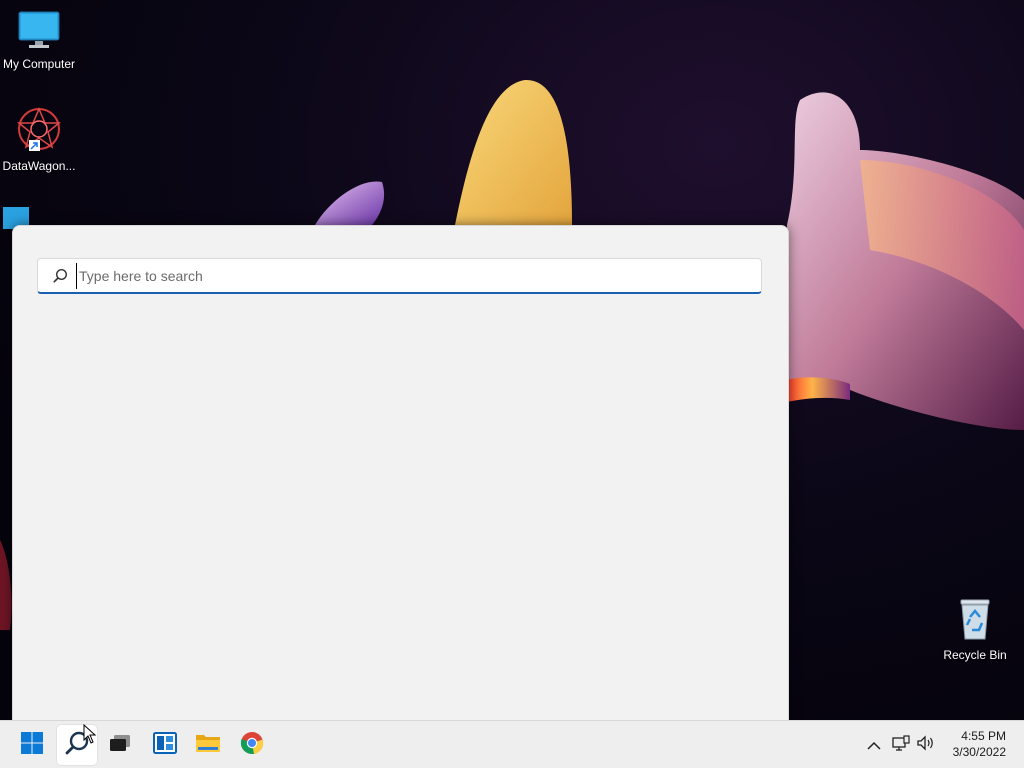  I want to click on desktop-icon-recycle-bin: Recycle Bin, so click(975, 629).